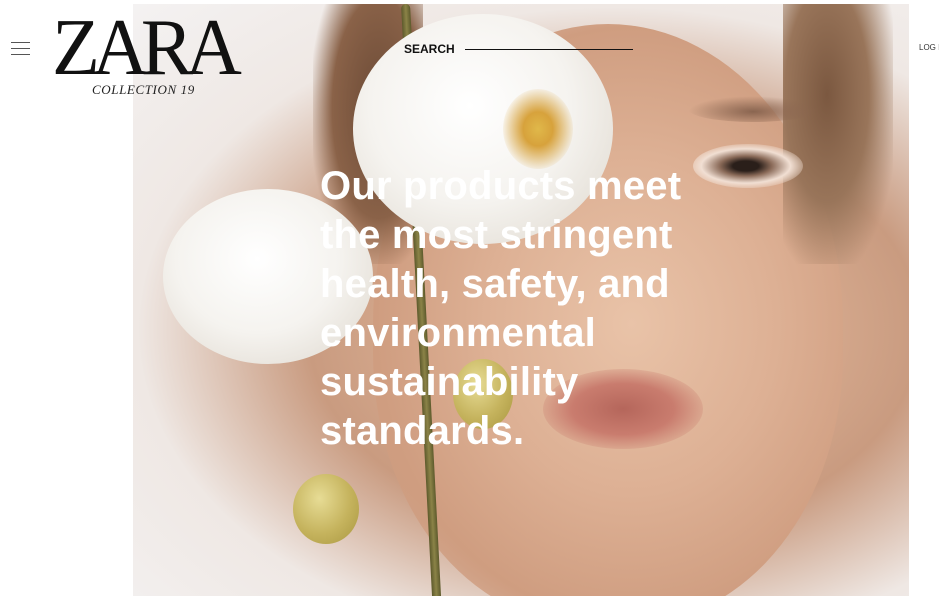  Describe the element at coordinates (143, 89) in the screenshot. I see `logo-subtitle: COLLECTION 19` at that location.